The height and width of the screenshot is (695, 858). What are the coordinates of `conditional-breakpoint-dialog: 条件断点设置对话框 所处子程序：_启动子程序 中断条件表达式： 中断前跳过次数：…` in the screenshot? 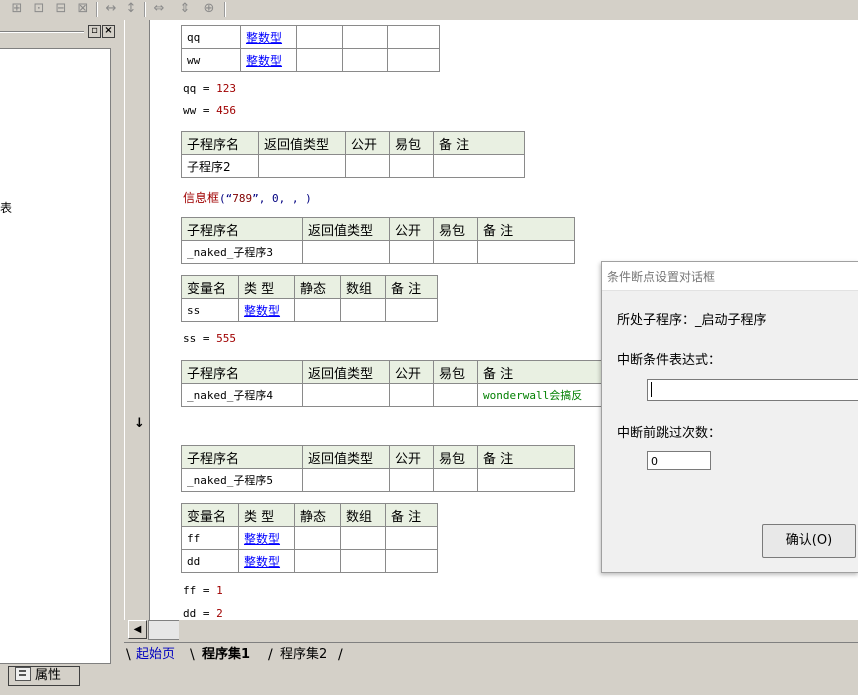 It's located at (729, 417).